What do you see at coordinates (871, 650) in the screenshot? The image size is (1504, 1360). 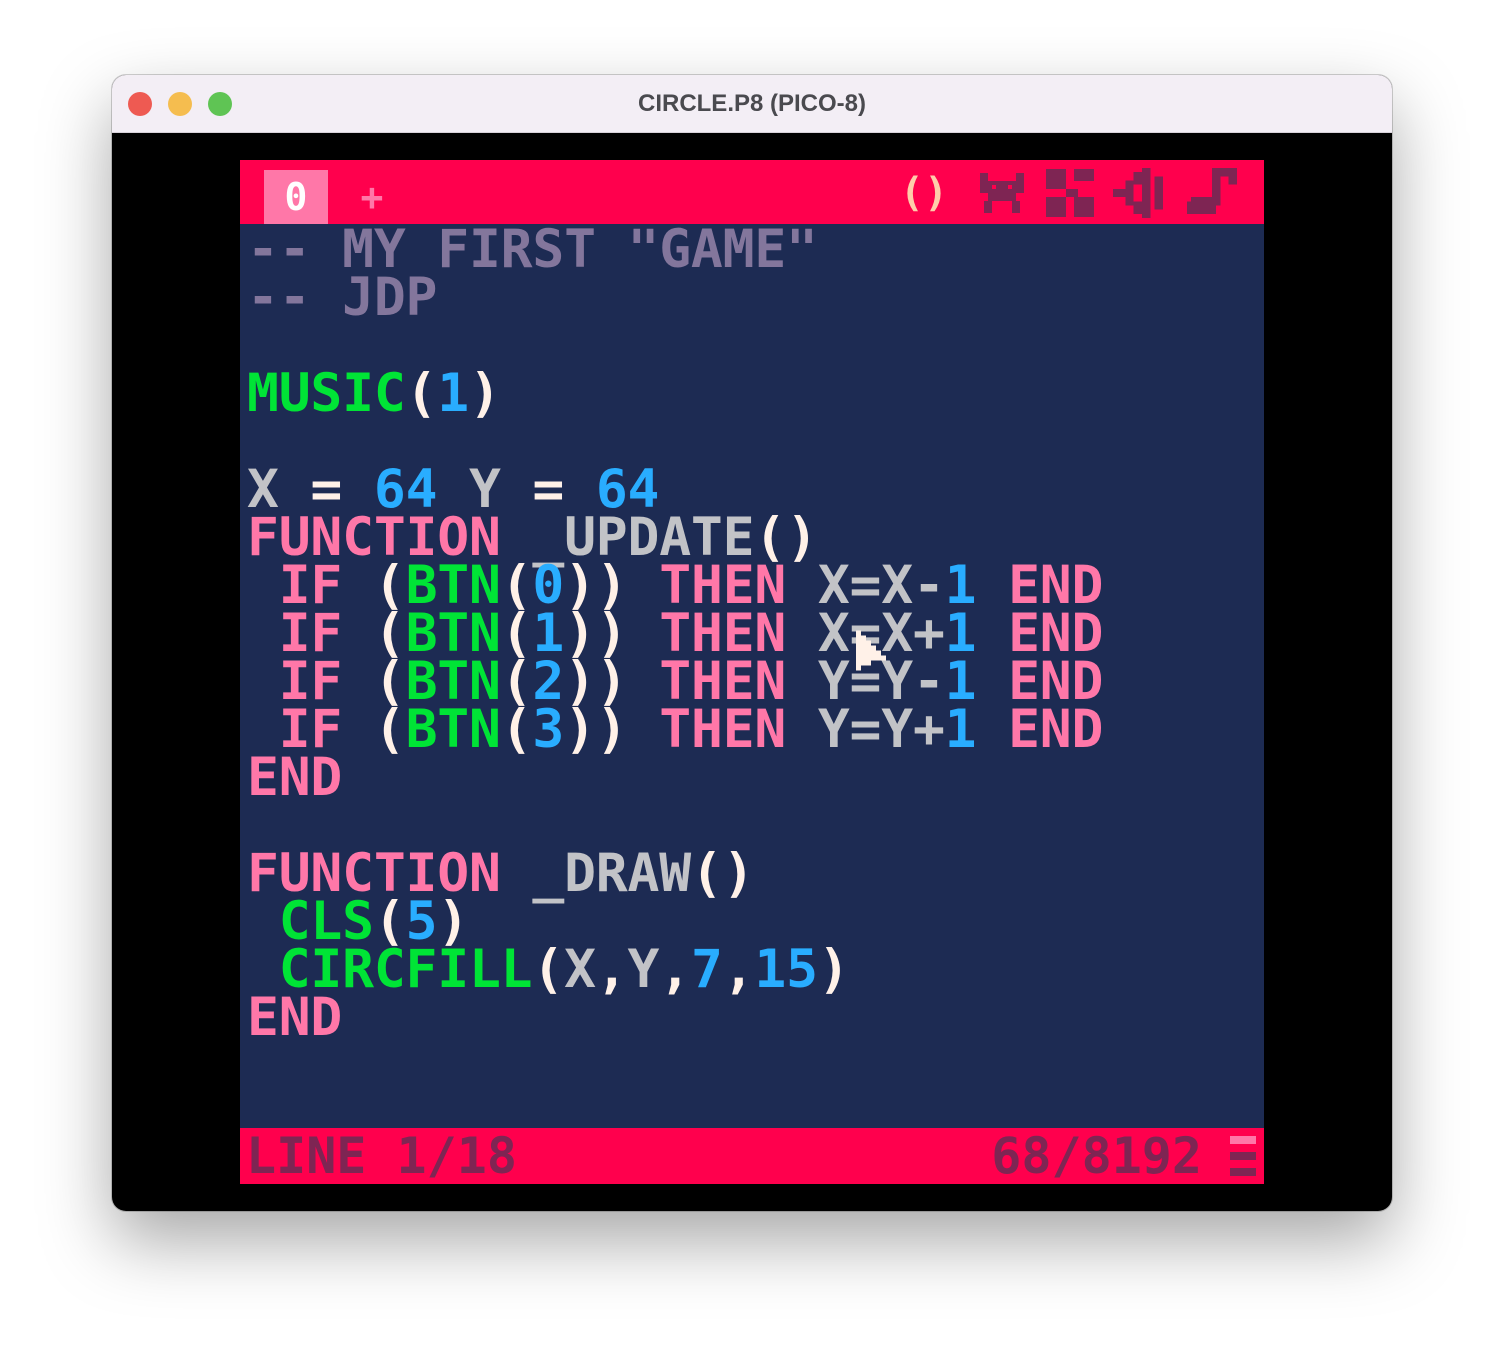 I see `mouse-cursor-icon` at bounding box center [871, 650].